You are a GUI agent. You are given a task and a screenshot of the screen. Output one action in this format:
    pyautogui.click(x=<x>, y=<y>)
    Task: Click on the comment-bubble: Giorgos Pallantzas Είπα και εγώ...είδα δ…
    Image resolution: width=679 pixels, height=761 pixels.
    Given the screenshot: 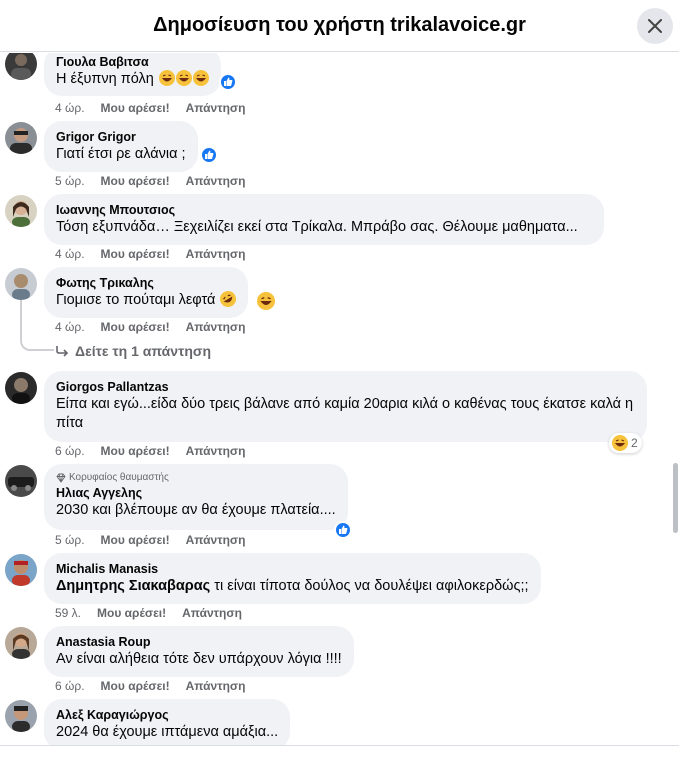 What is the action you would take?
    pyautogui.click(x=345, y=406)
    